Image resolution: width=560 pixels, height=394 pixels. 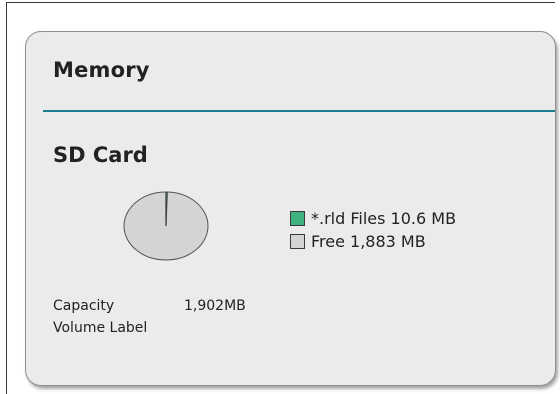 I want to click on legend-item-free: Free 1,883 MB, so click(x=373, y=241).